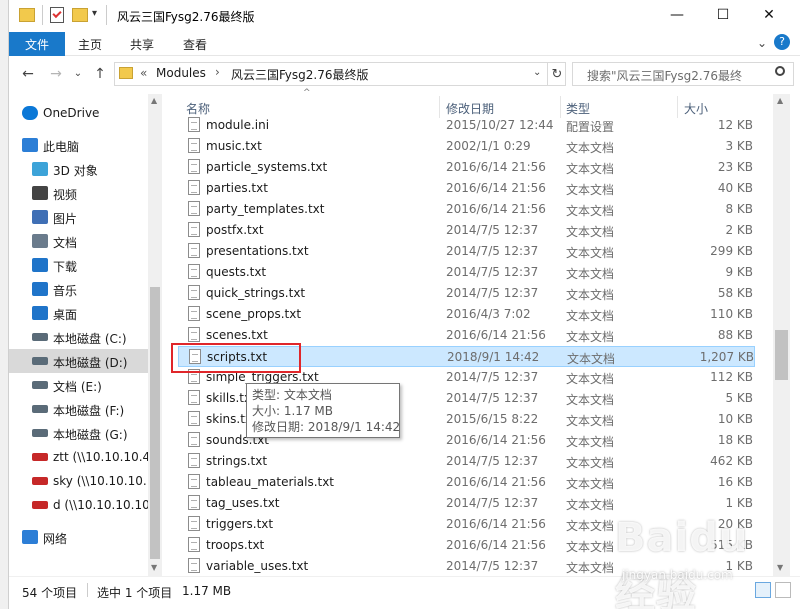 This screenshot has height=609, width=800. Describe the element at coordinates (142, 44) in the screenshot. I see `tab-share: 共享` at that location.